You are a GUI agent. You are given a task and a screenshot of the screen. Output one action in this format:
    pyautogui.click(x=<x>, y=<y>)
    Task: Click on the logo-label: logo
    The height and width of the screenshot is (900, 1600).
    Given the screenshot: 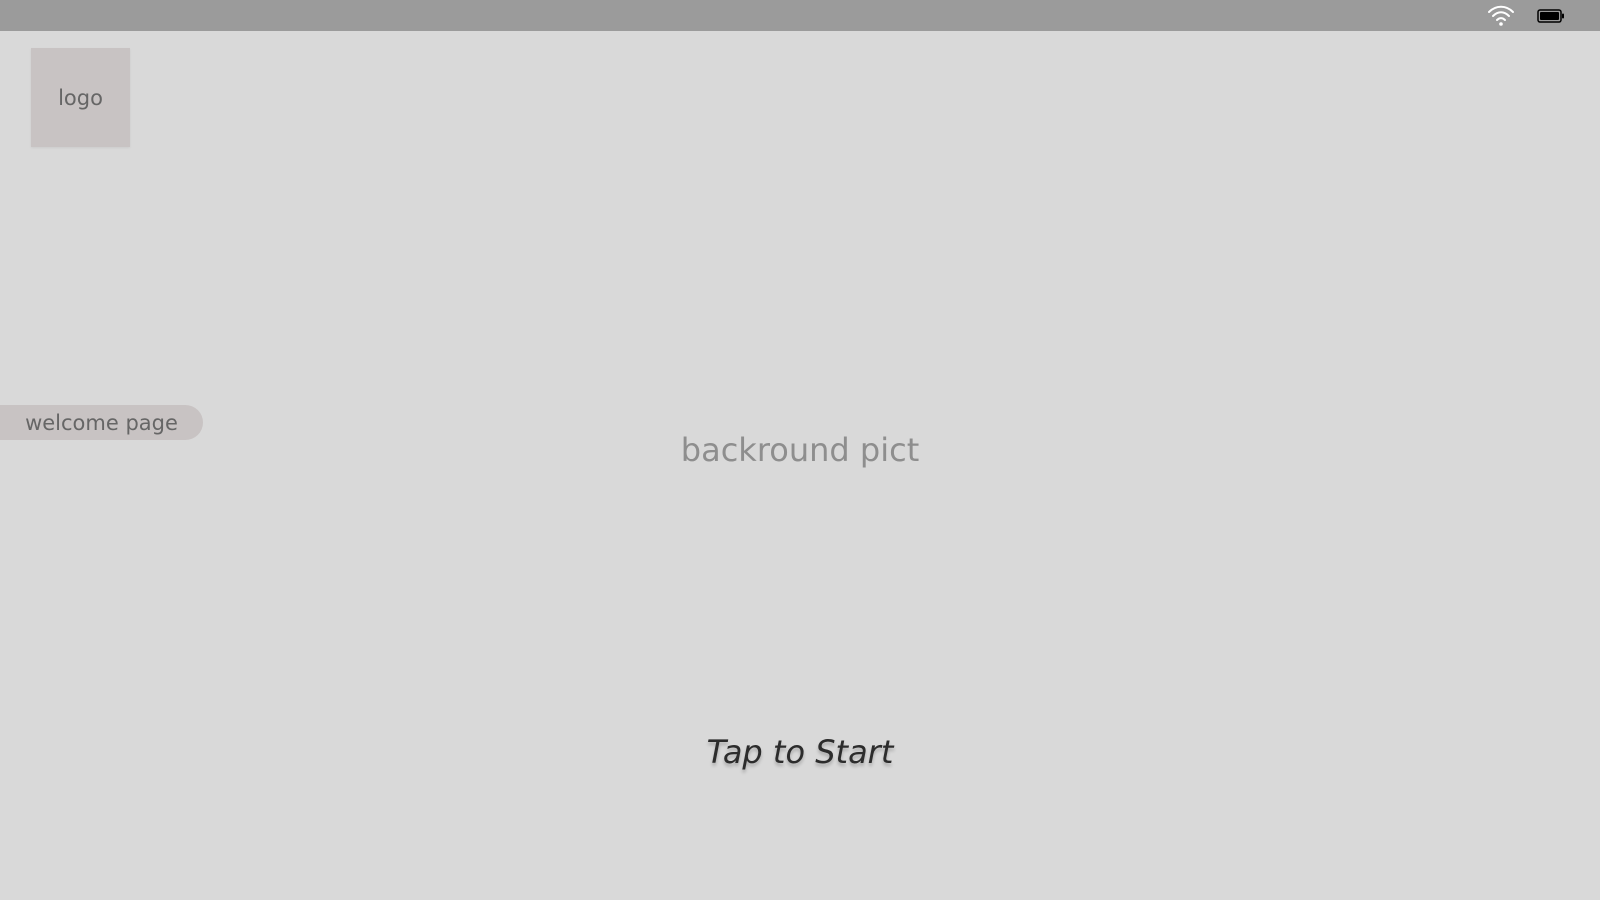 What is the action you would take?
    pyautogui.click(x=80, y=97)
    